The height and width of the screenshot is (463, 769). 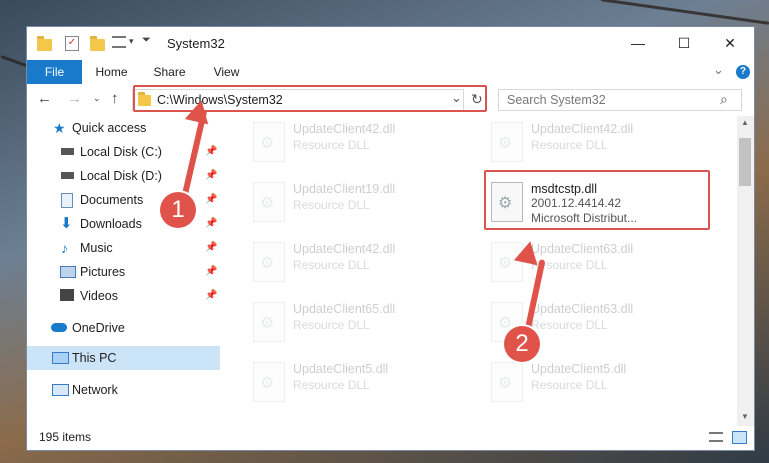 What do you see at coordinates (522, 344) in the screenshot?
I see `step-2-badge: 2` at bounding box center [522, 344].